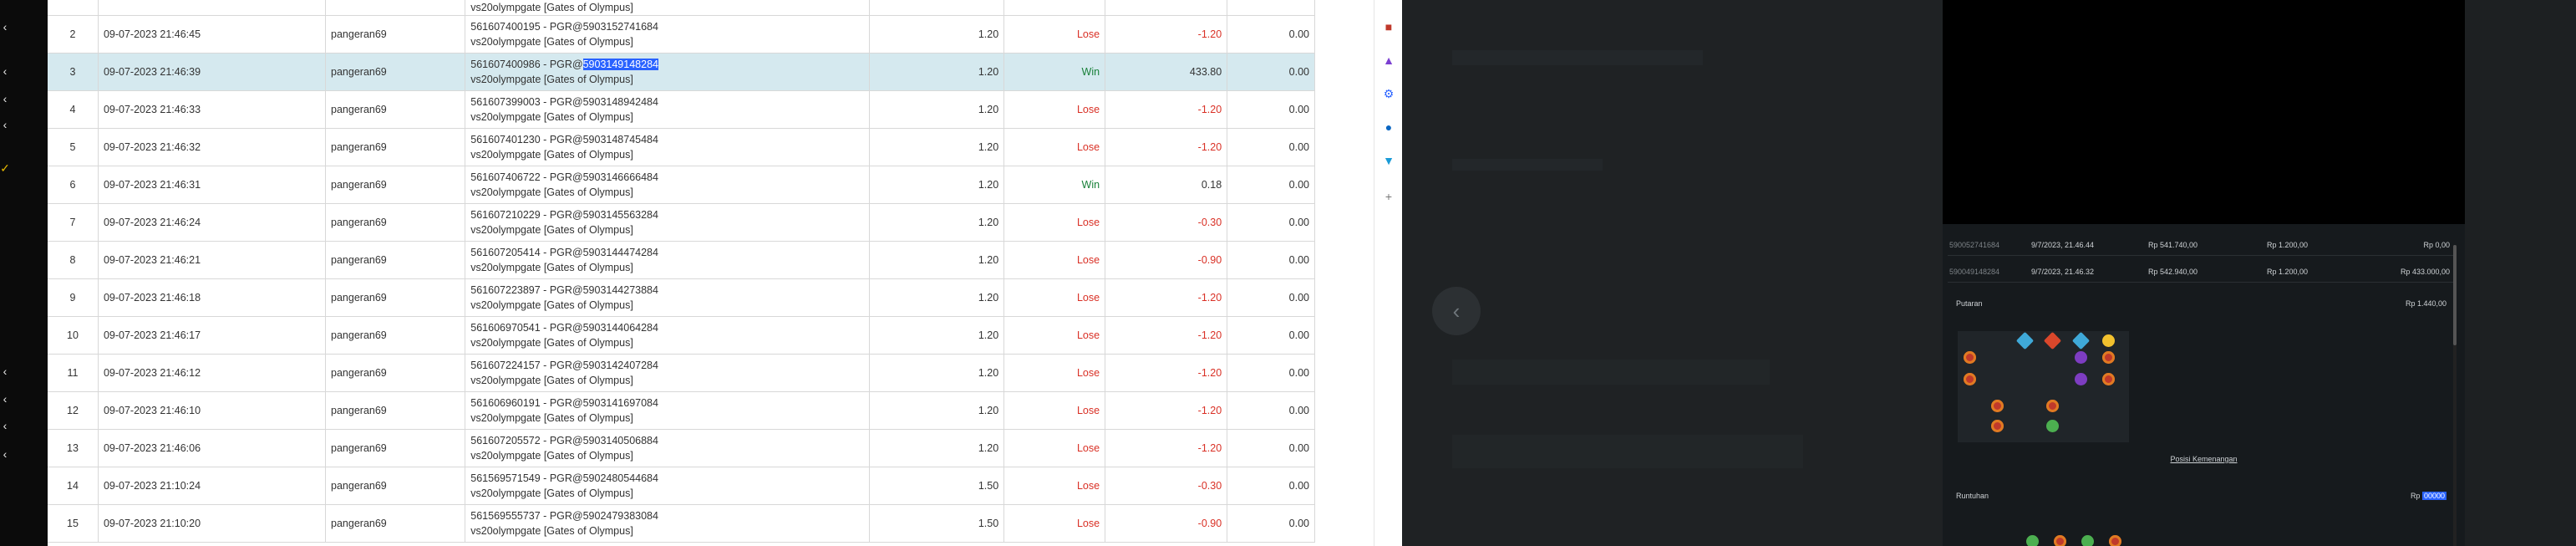 Image resolution: width=2576 pixels, height=546 pixels. I want to click on paytable-link: Posisi Kemenangan, so click(2204, 459).